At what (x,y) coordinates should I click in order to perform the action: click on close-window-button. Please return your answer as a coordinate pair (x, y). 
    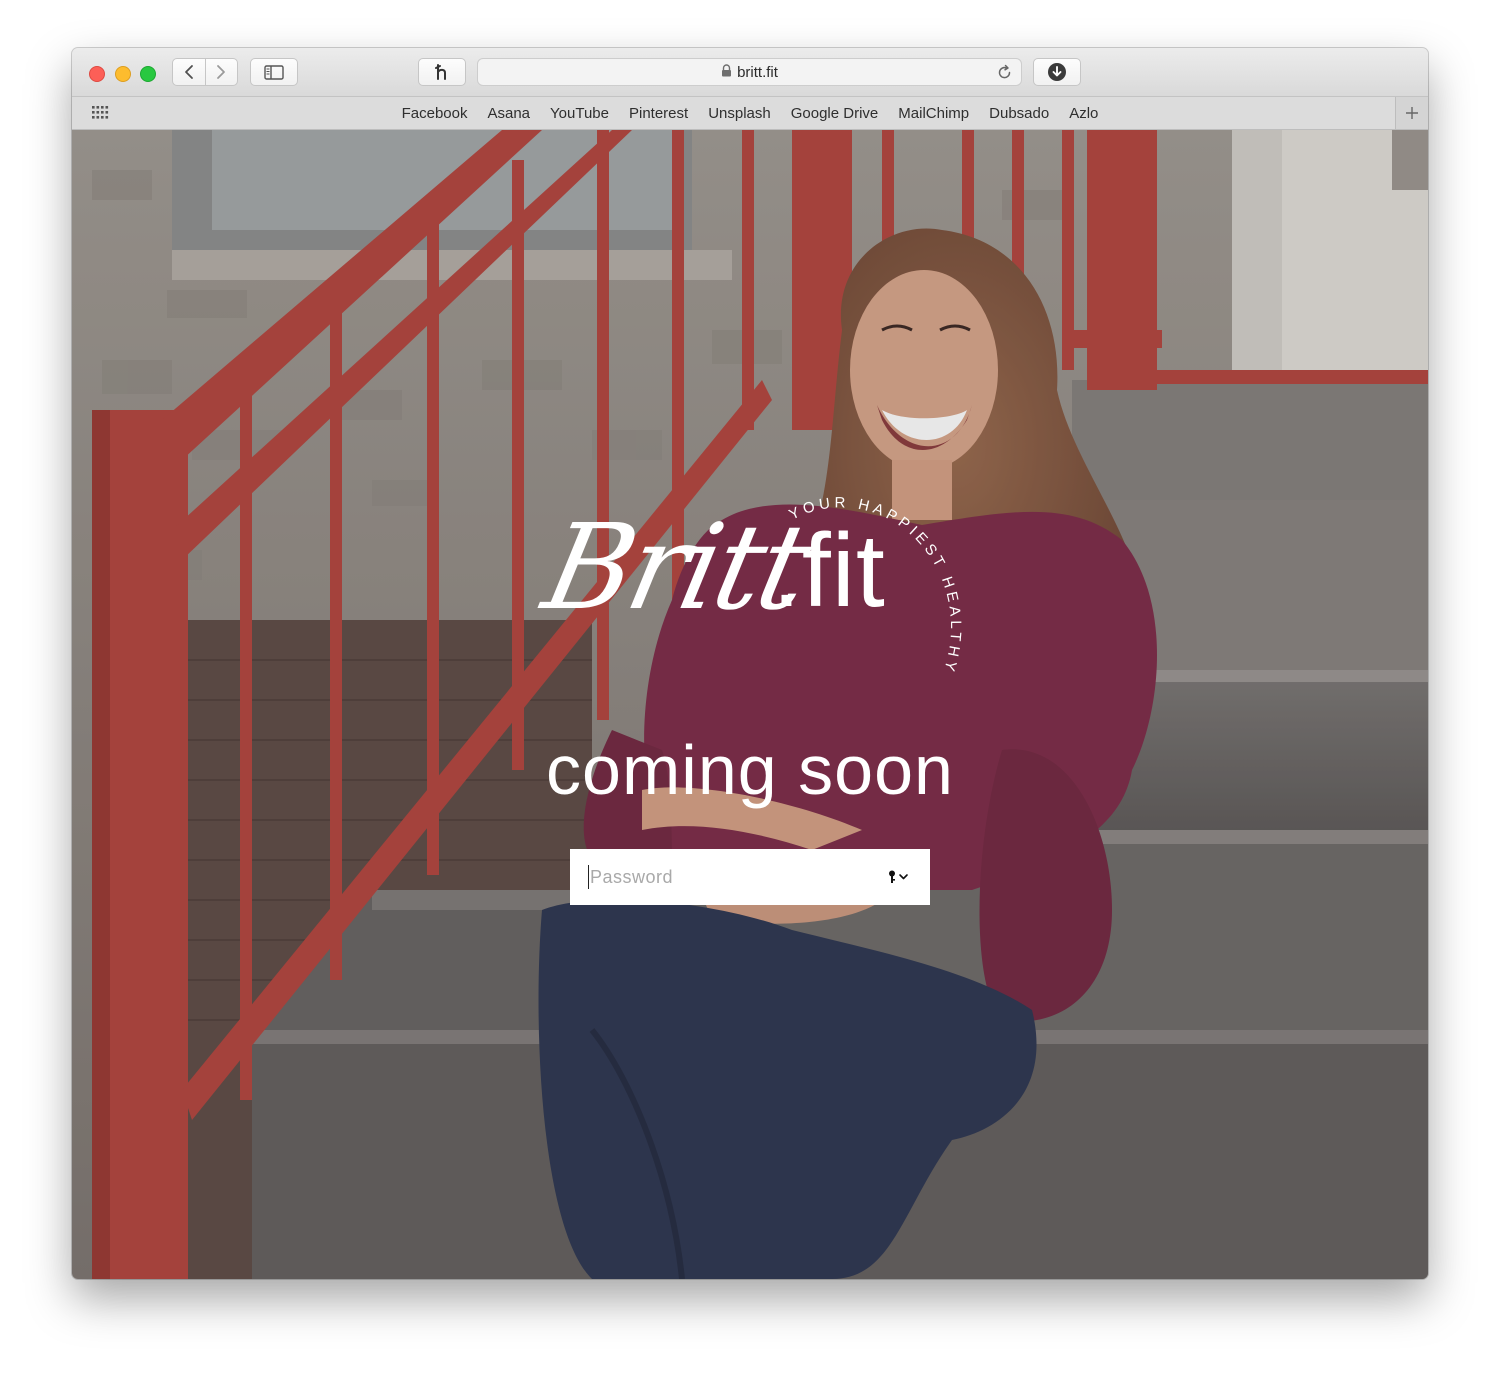
    Looking at the image, I should click on (97, 74).